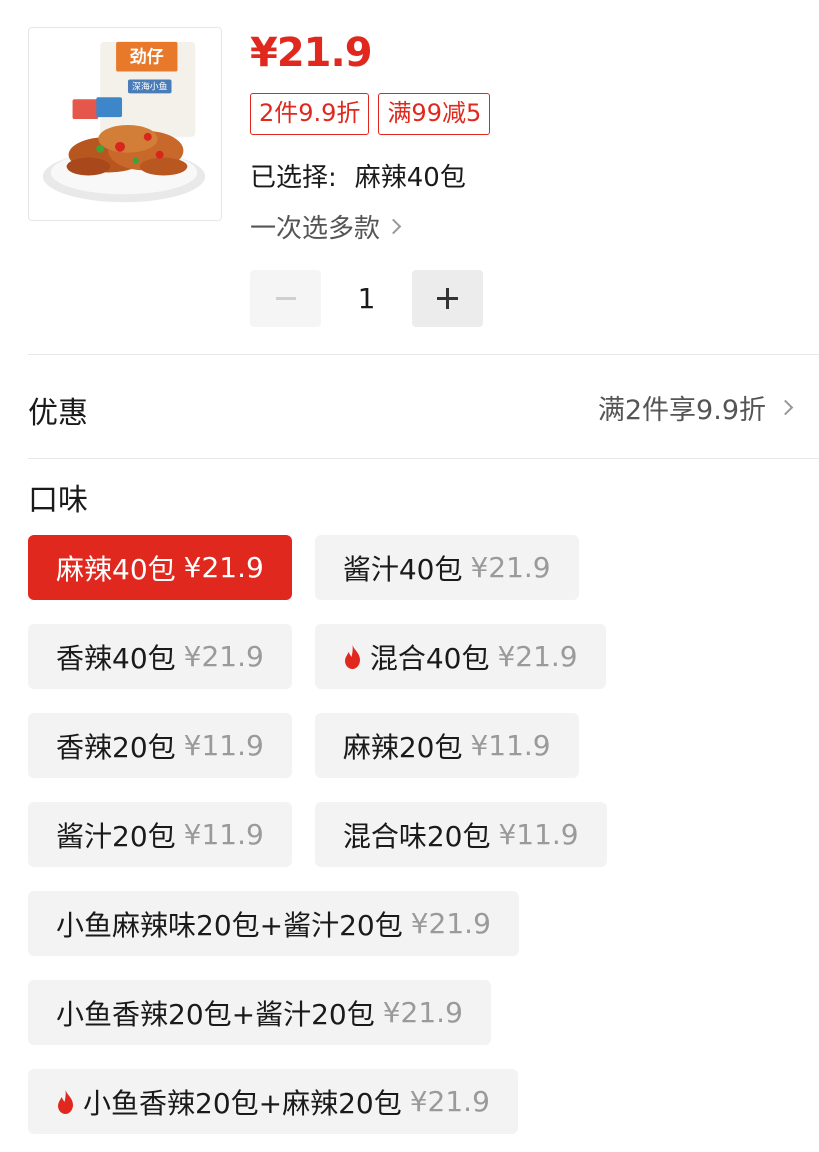  I want to click on flavor-option: 香辣40包 ¥21.9, so click(160, 656).